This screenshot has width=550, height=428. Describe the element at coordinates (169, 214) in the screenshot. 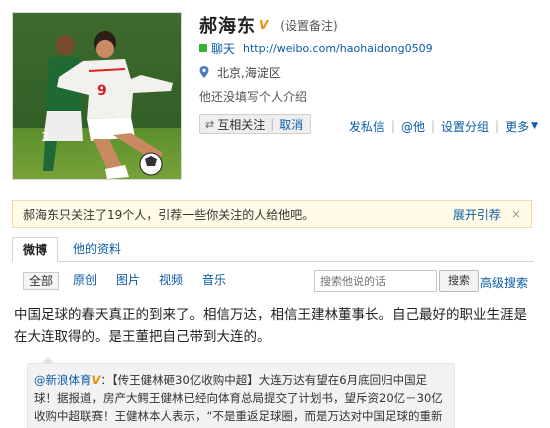

I see `recommend-text: 郝海东只关注了19个人，引荐一些你关注的人给他吧。` at that location.